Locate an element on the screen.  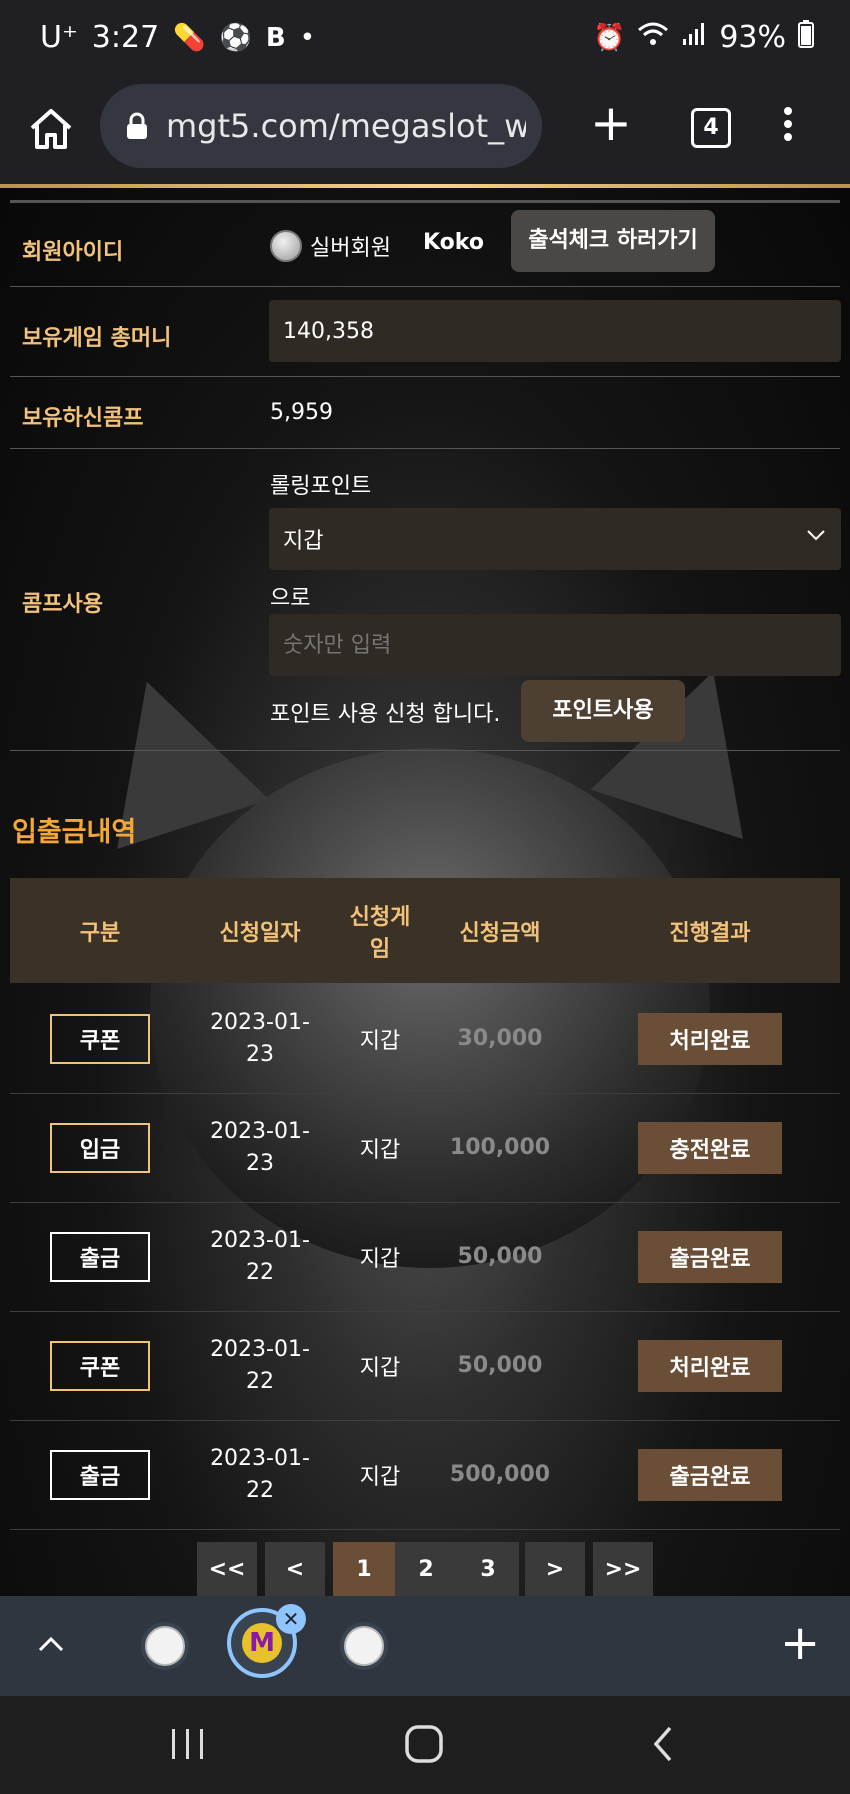
wallet-select: 지갑 is located at coordinates (555, 539).